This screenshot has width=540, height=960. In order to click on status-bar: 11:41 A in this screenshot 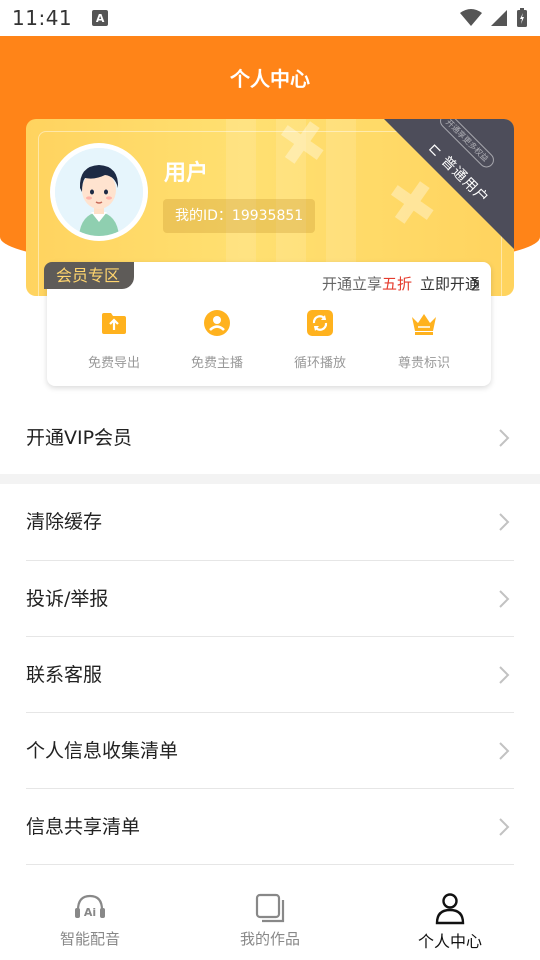, I will do `click(270, 18)`.